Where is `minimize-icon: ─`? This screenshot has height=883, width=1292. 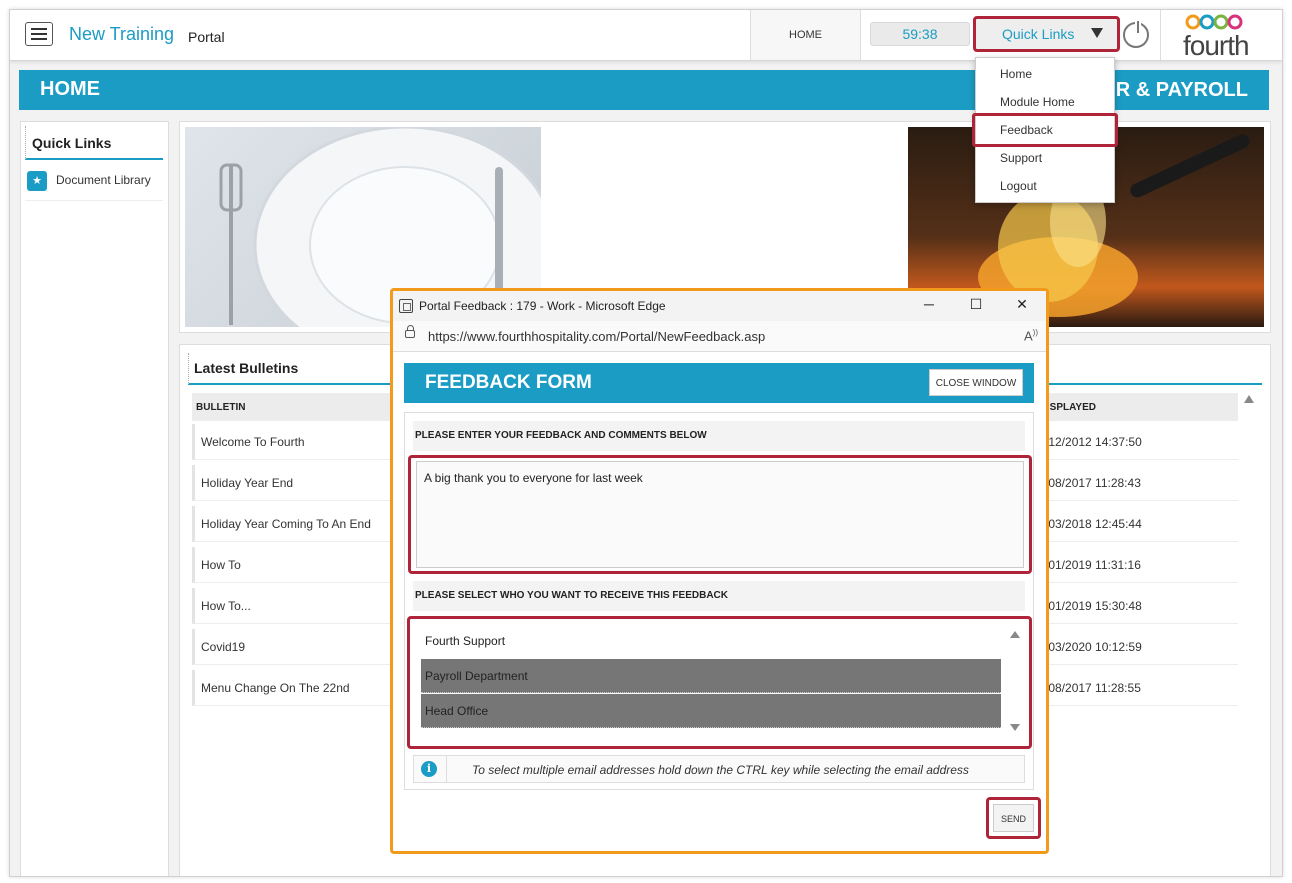 minimize-icon: ─ is located at coordinates (929, 304).